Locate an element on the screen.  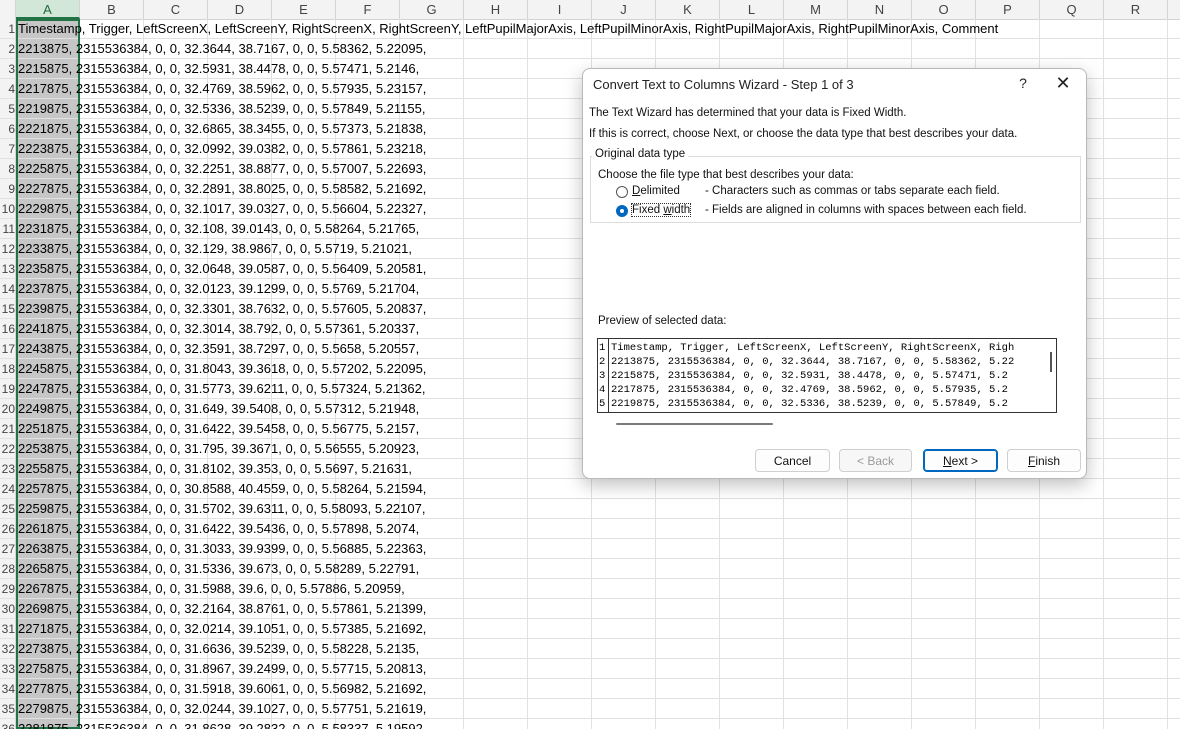
row-header: 11 is located at coordinates (8, 229).